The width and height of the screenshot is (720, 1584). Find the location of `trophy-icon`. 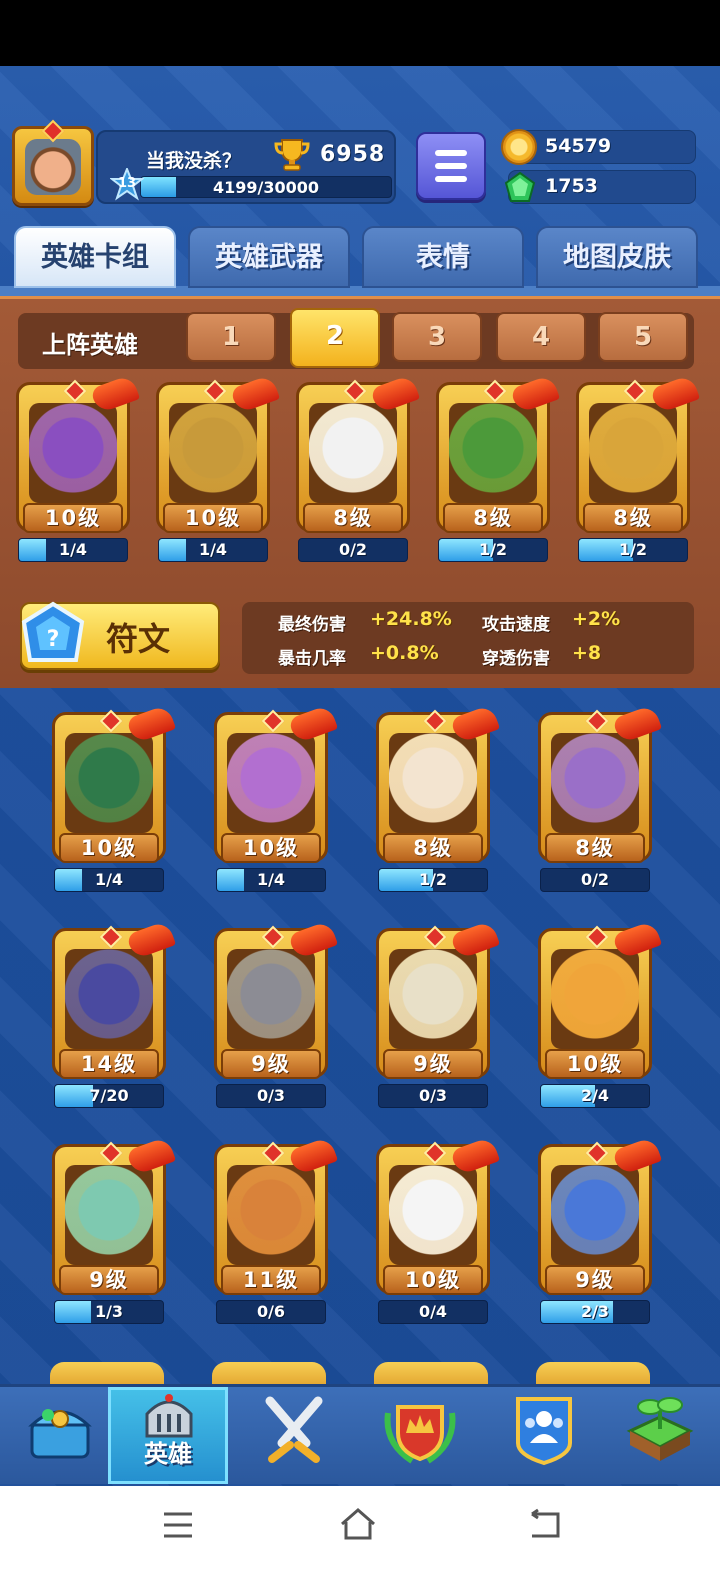

trophy-icon is located at coordinates (292, 155).